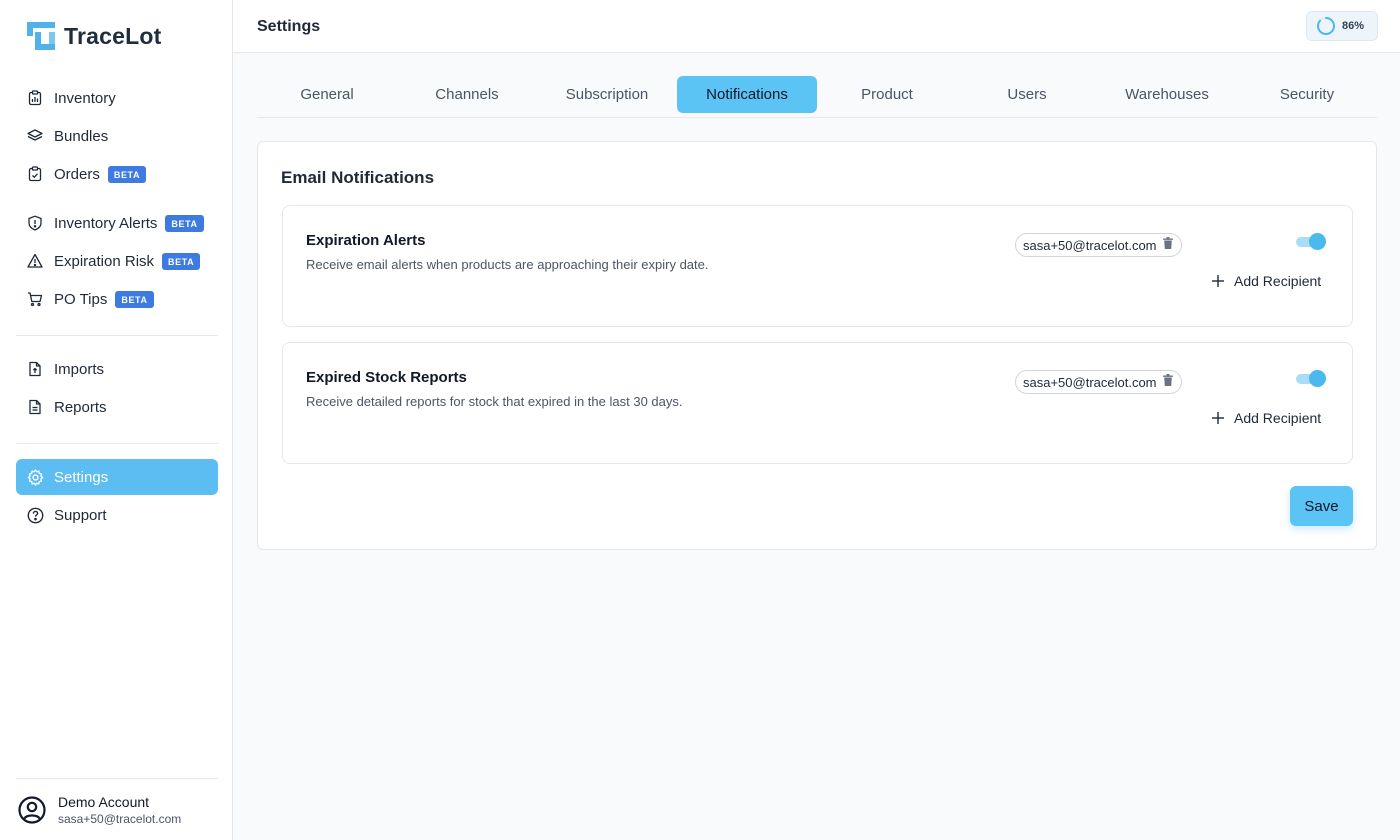 This screenshot has width=1400, height=840. I want to click on sidebar-item-label: Settings, so click(81, 477).